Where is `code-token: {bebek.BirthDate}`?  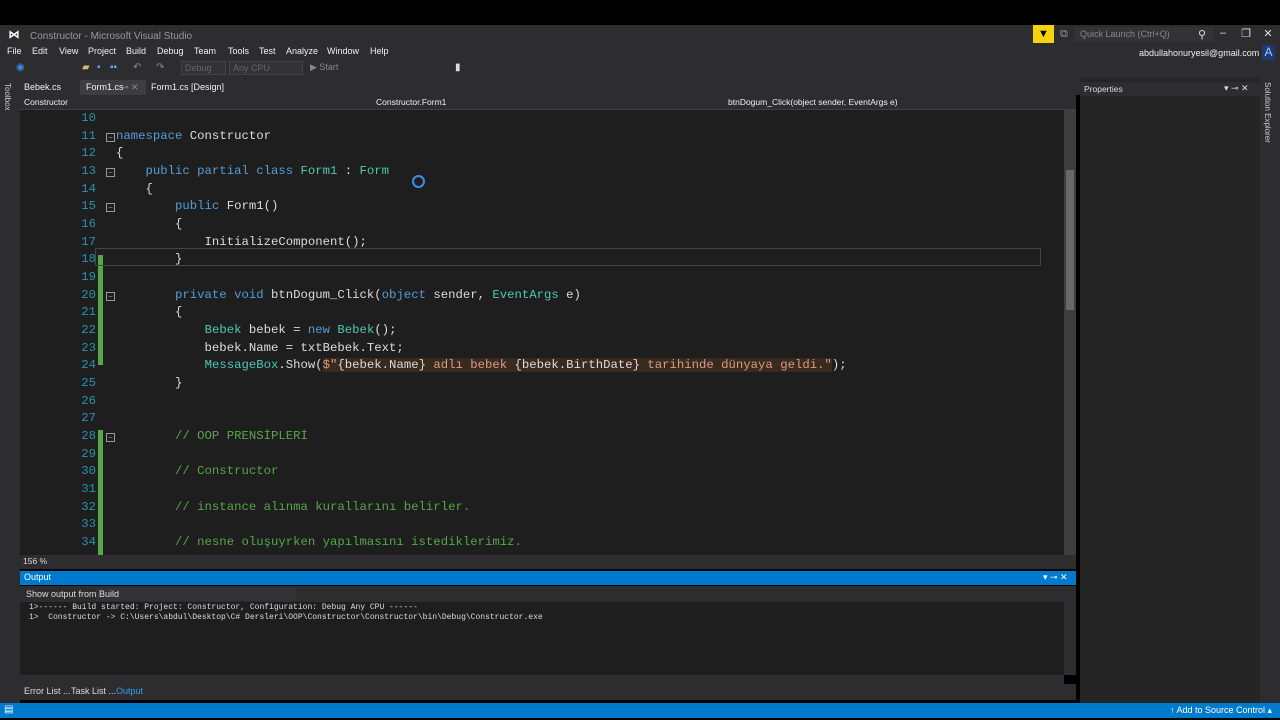
code-token: {bebek.BirthDate} is located at coordinates (577, 365).